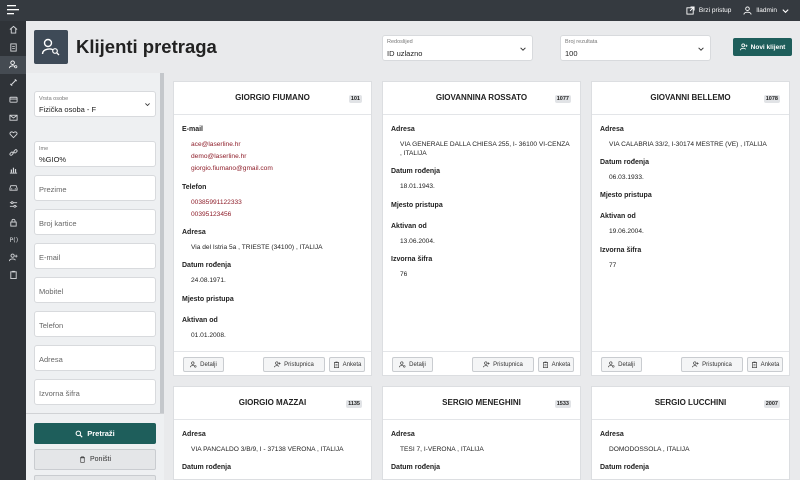 The width and height of the screenshot is (800, 480). I want to click on client-id-badge: 1135, so click(354, 404).